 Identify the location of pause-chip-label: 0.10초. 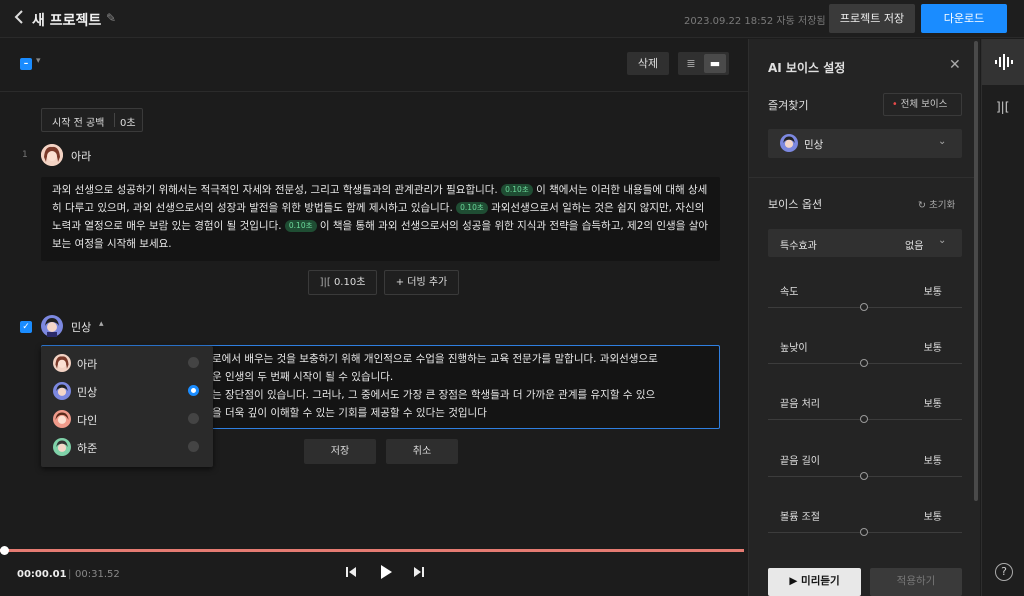
(349, 282).